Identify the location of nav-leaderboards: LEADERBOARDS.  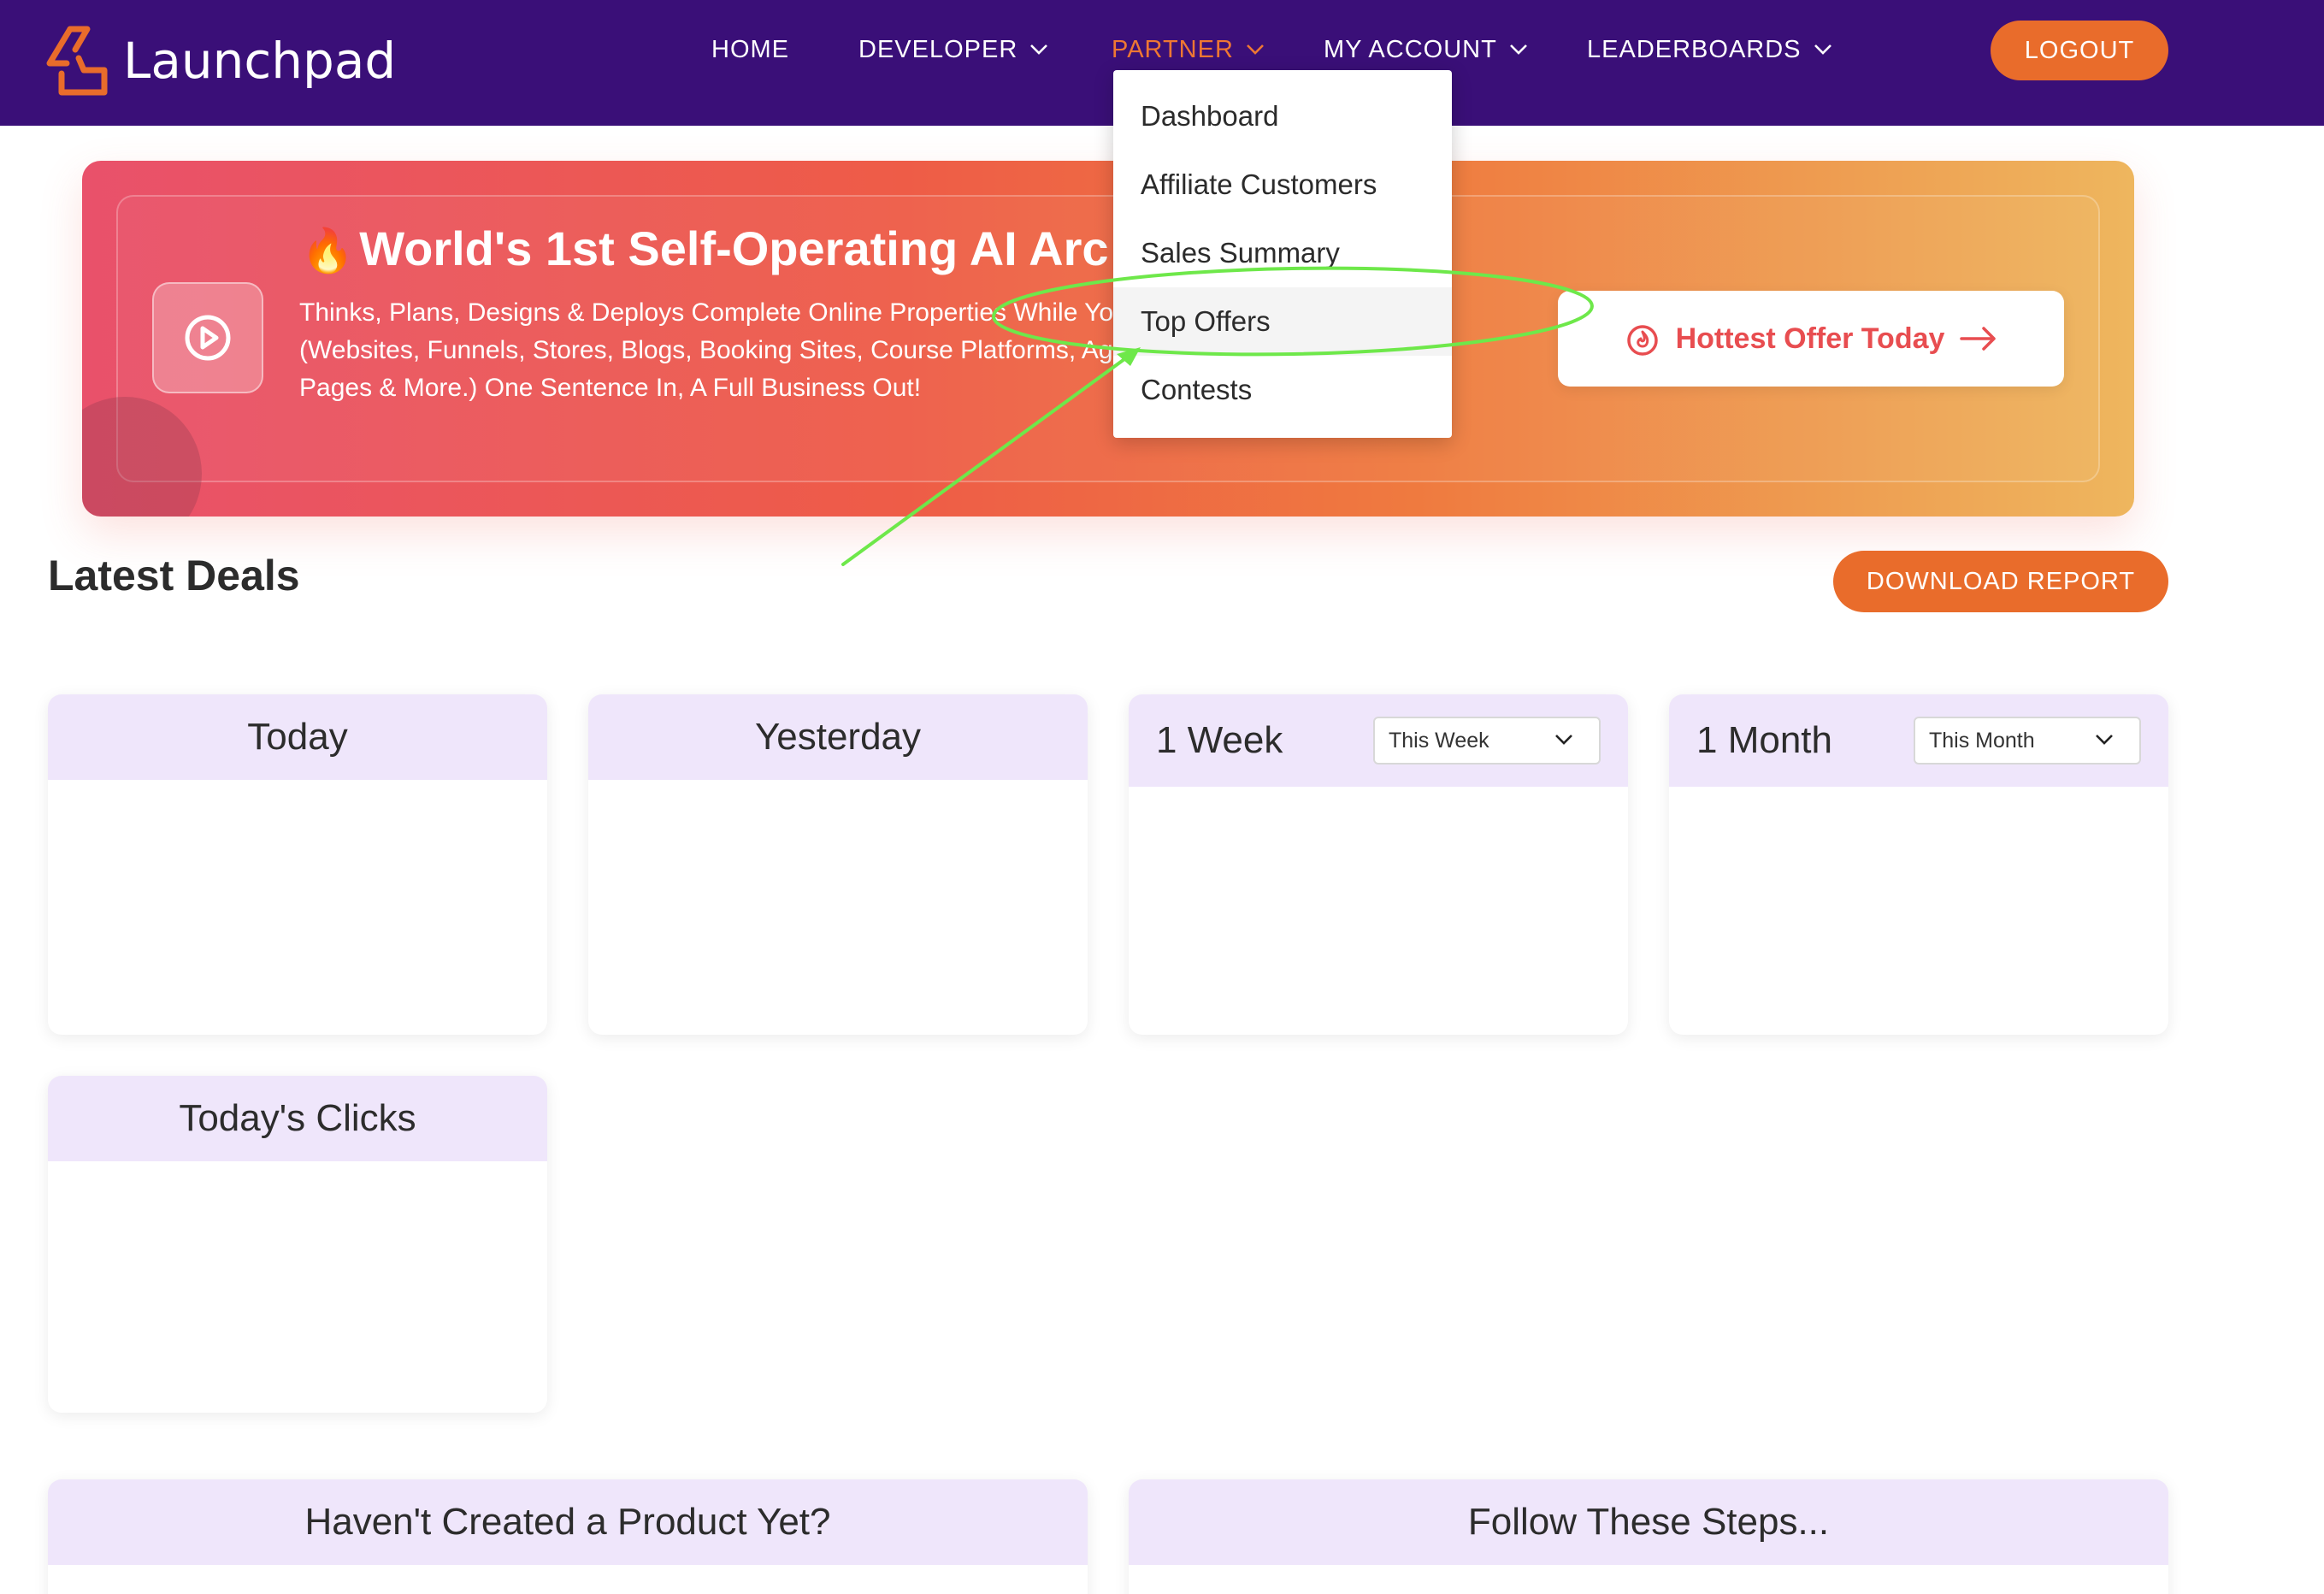
(1709, 50).